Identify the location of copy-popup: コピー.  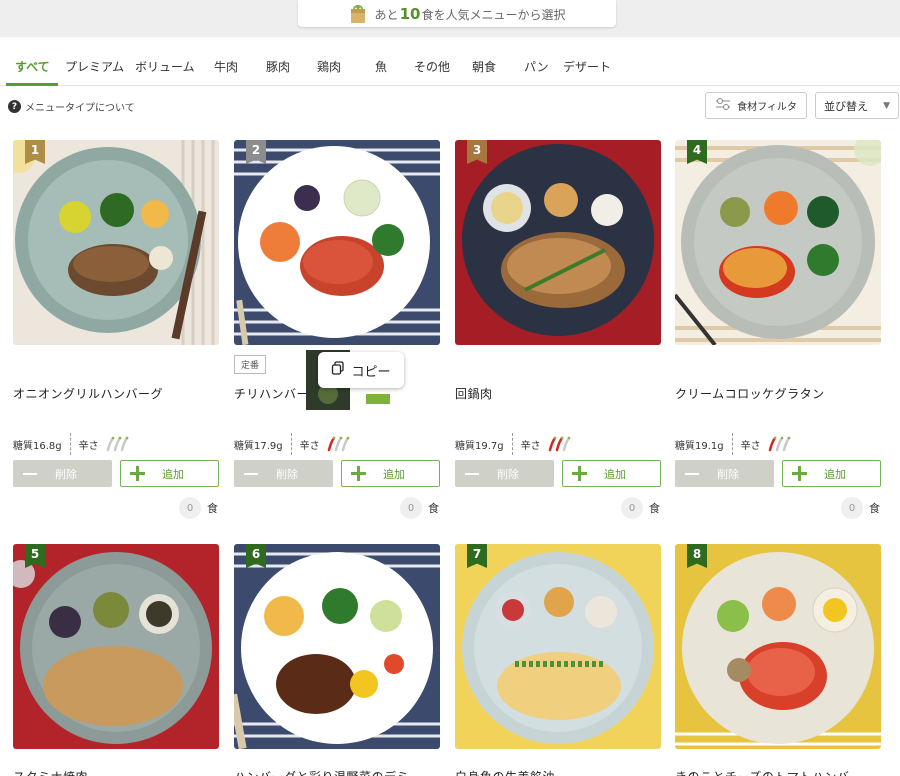
(355, 380).